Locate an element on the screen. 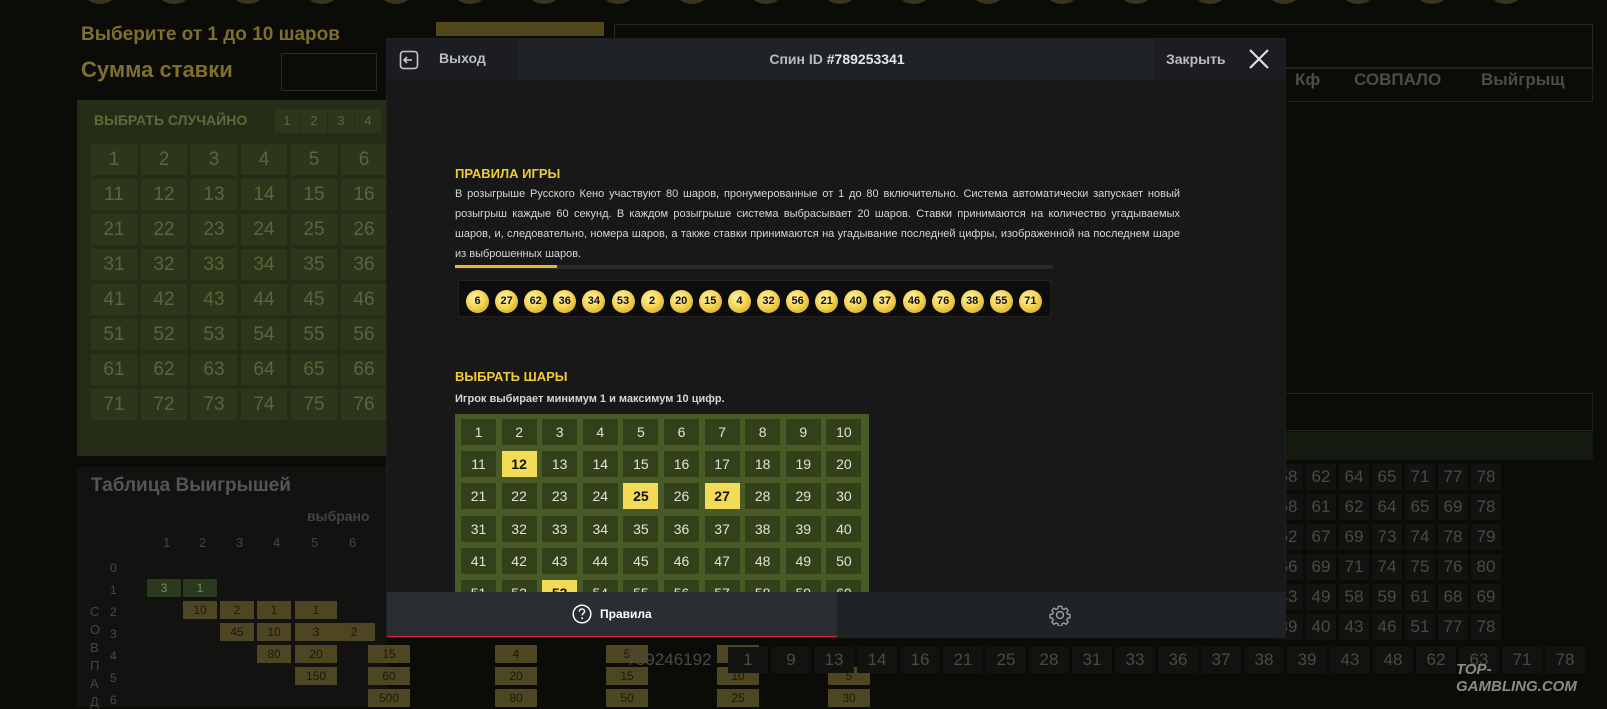 Image resolution: width=1607 pixels, height=709 pixels. number-cell: 29 is located at coordinates (803, 496).